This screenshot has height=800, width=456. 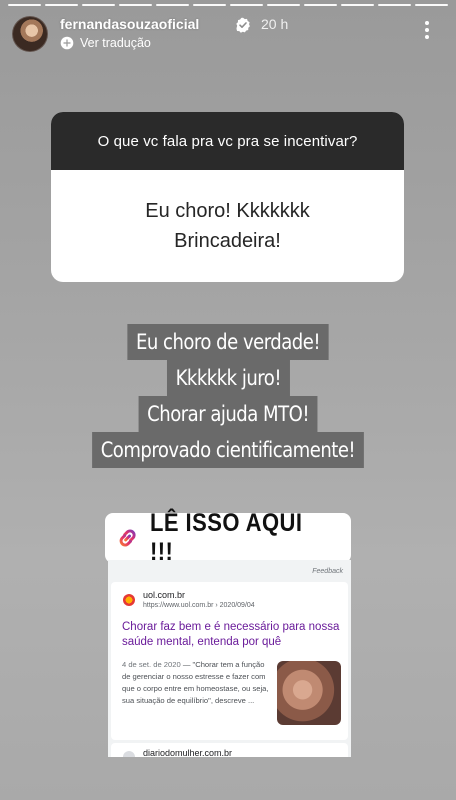 What do you see at coordinates (151, 664) in the screenshot?
I see `result-date: 4 de set. de 2020` at bounding box center [151, 664].